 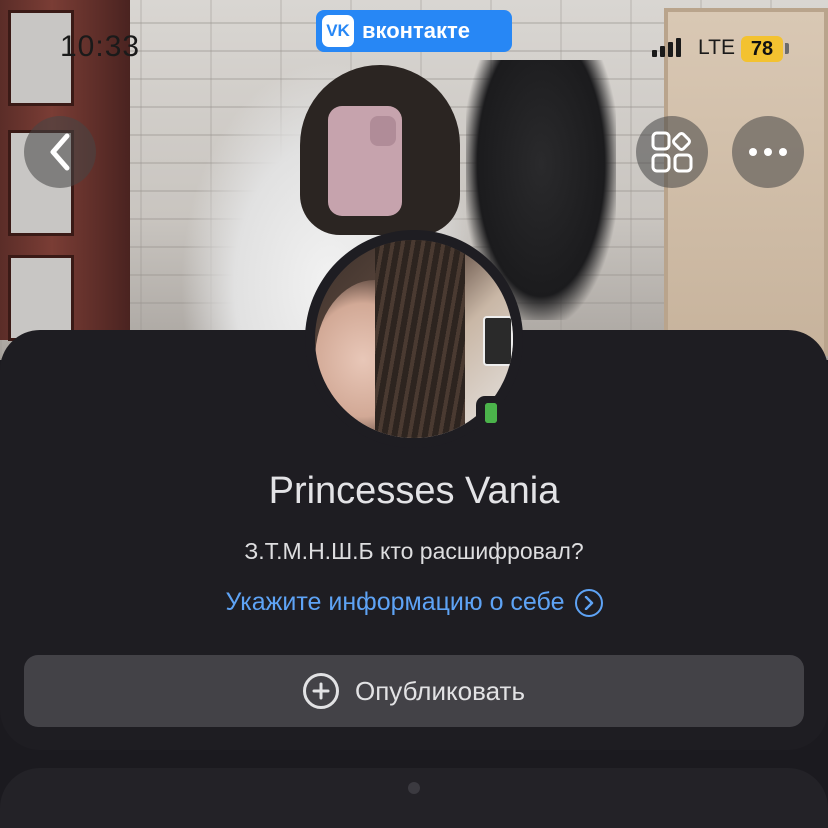 I want to click on profile-status: З.Т.М.Н.Ш.Б кто расшифровал?, so click(x=414, y=551).